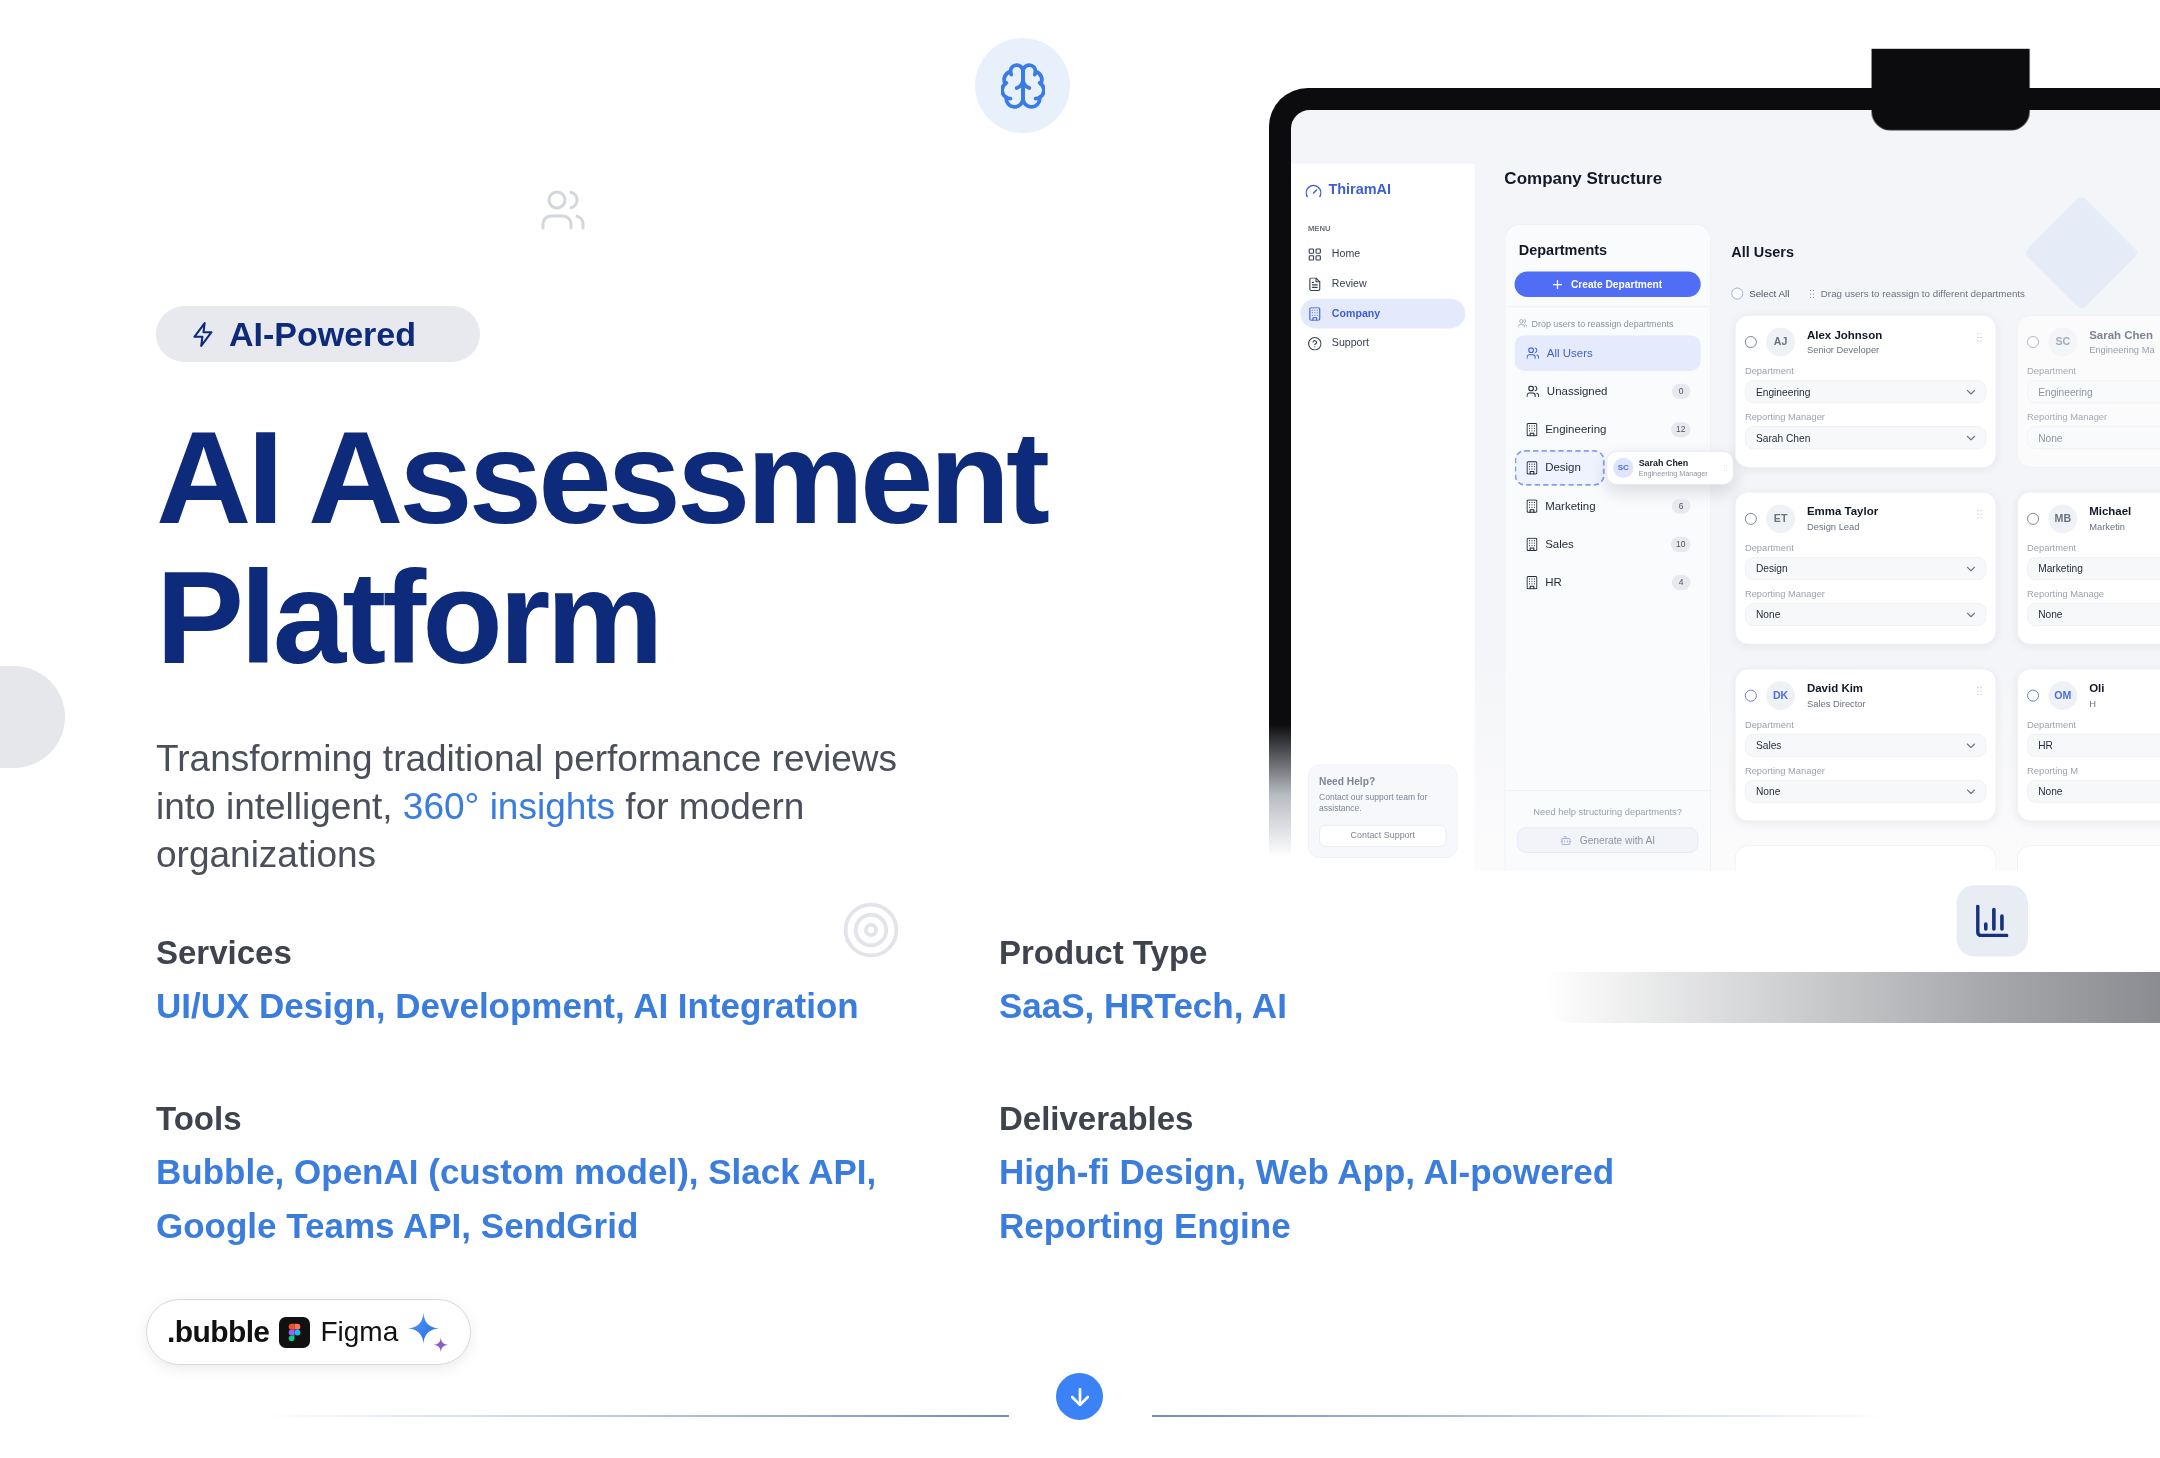  Describe the element at coordinates (1844, 335) in the screenshot. I see `user-name: Alex Johnson` at that location.